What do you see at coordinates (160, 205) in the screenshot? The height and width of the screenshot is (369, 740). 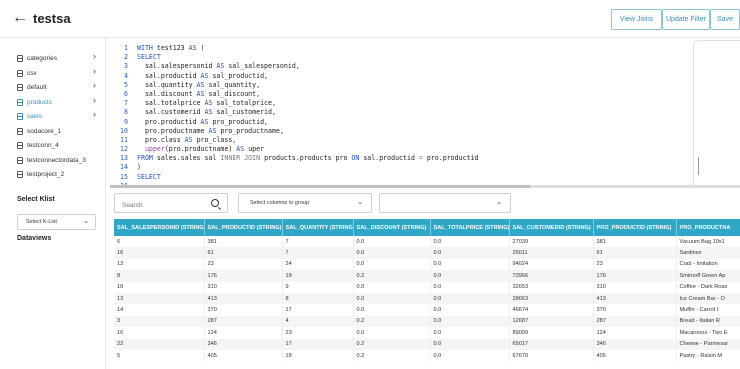 I see `search-input` at bounding box center [160, 205].